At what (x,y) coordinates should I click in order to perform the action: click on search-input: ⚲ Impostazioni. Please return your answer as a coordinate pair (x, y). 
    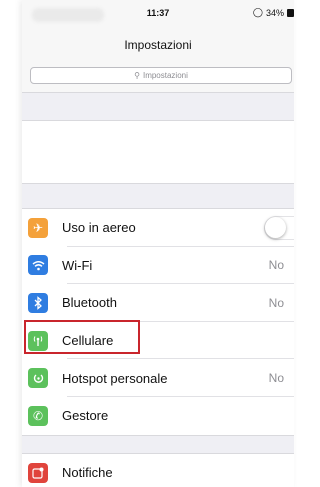
    Looking at the image, I should click on (161, 75).